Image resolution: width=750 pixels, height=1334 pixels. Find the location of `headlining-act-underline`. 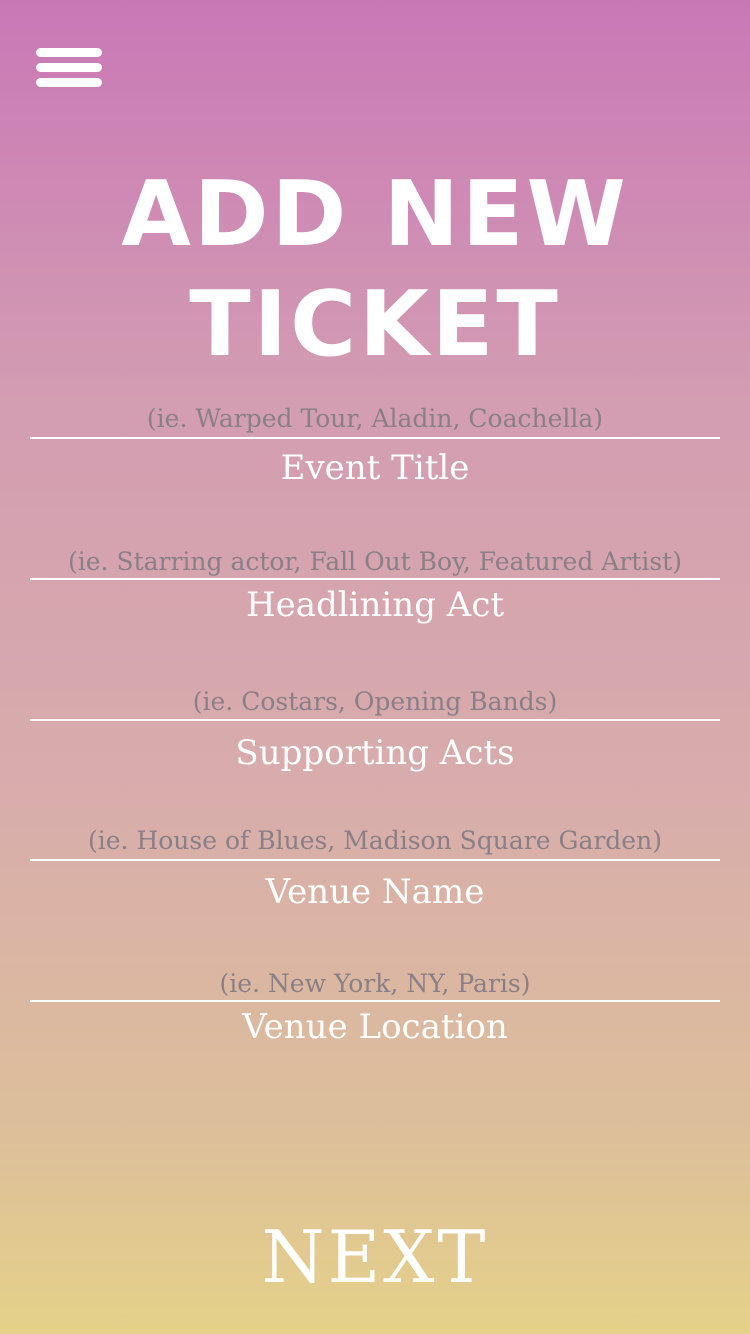

headlining-act-underline is located at coordinates (375, 579).